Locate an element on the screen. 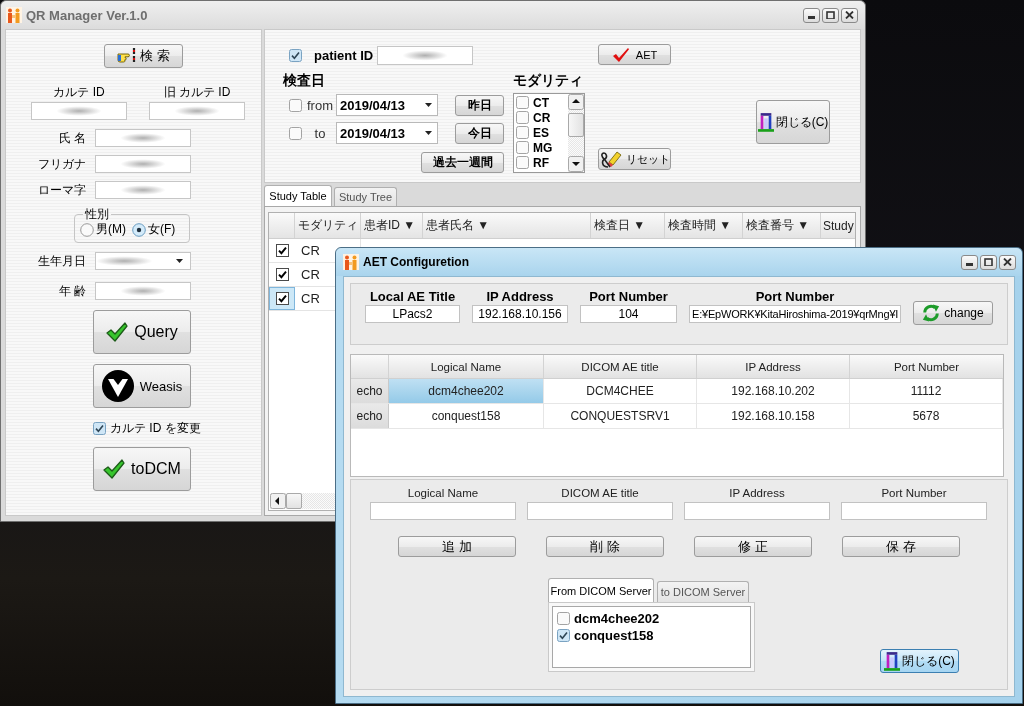 The image size is (1024, 706). app-logo-icon is located at coordinates (14, 15).